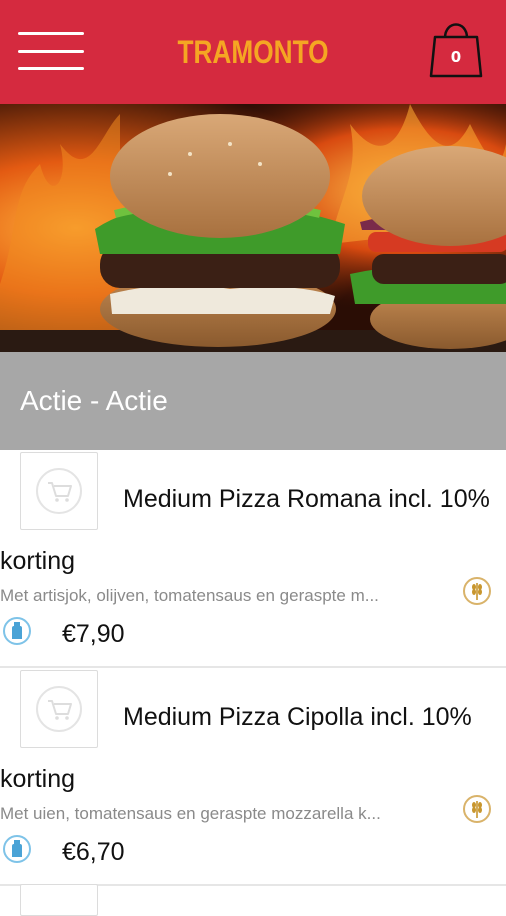 The width and height of the screenshot is (506, 916). What do you see at coordinates (253, 401) in the screenshot?
I see `section-header: Actie - Actie` at bounding box center [253, 401].